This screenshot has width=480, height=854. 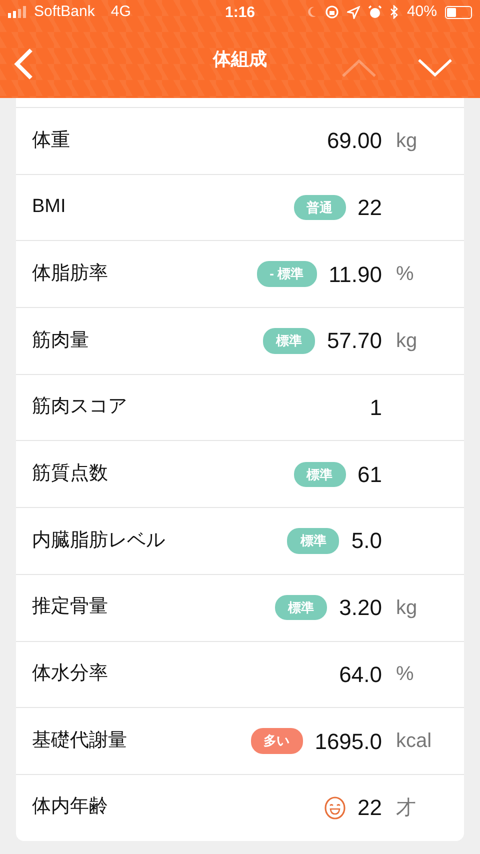 I want to click on metric-label: 筋肉量, so click(x=61, y=340).